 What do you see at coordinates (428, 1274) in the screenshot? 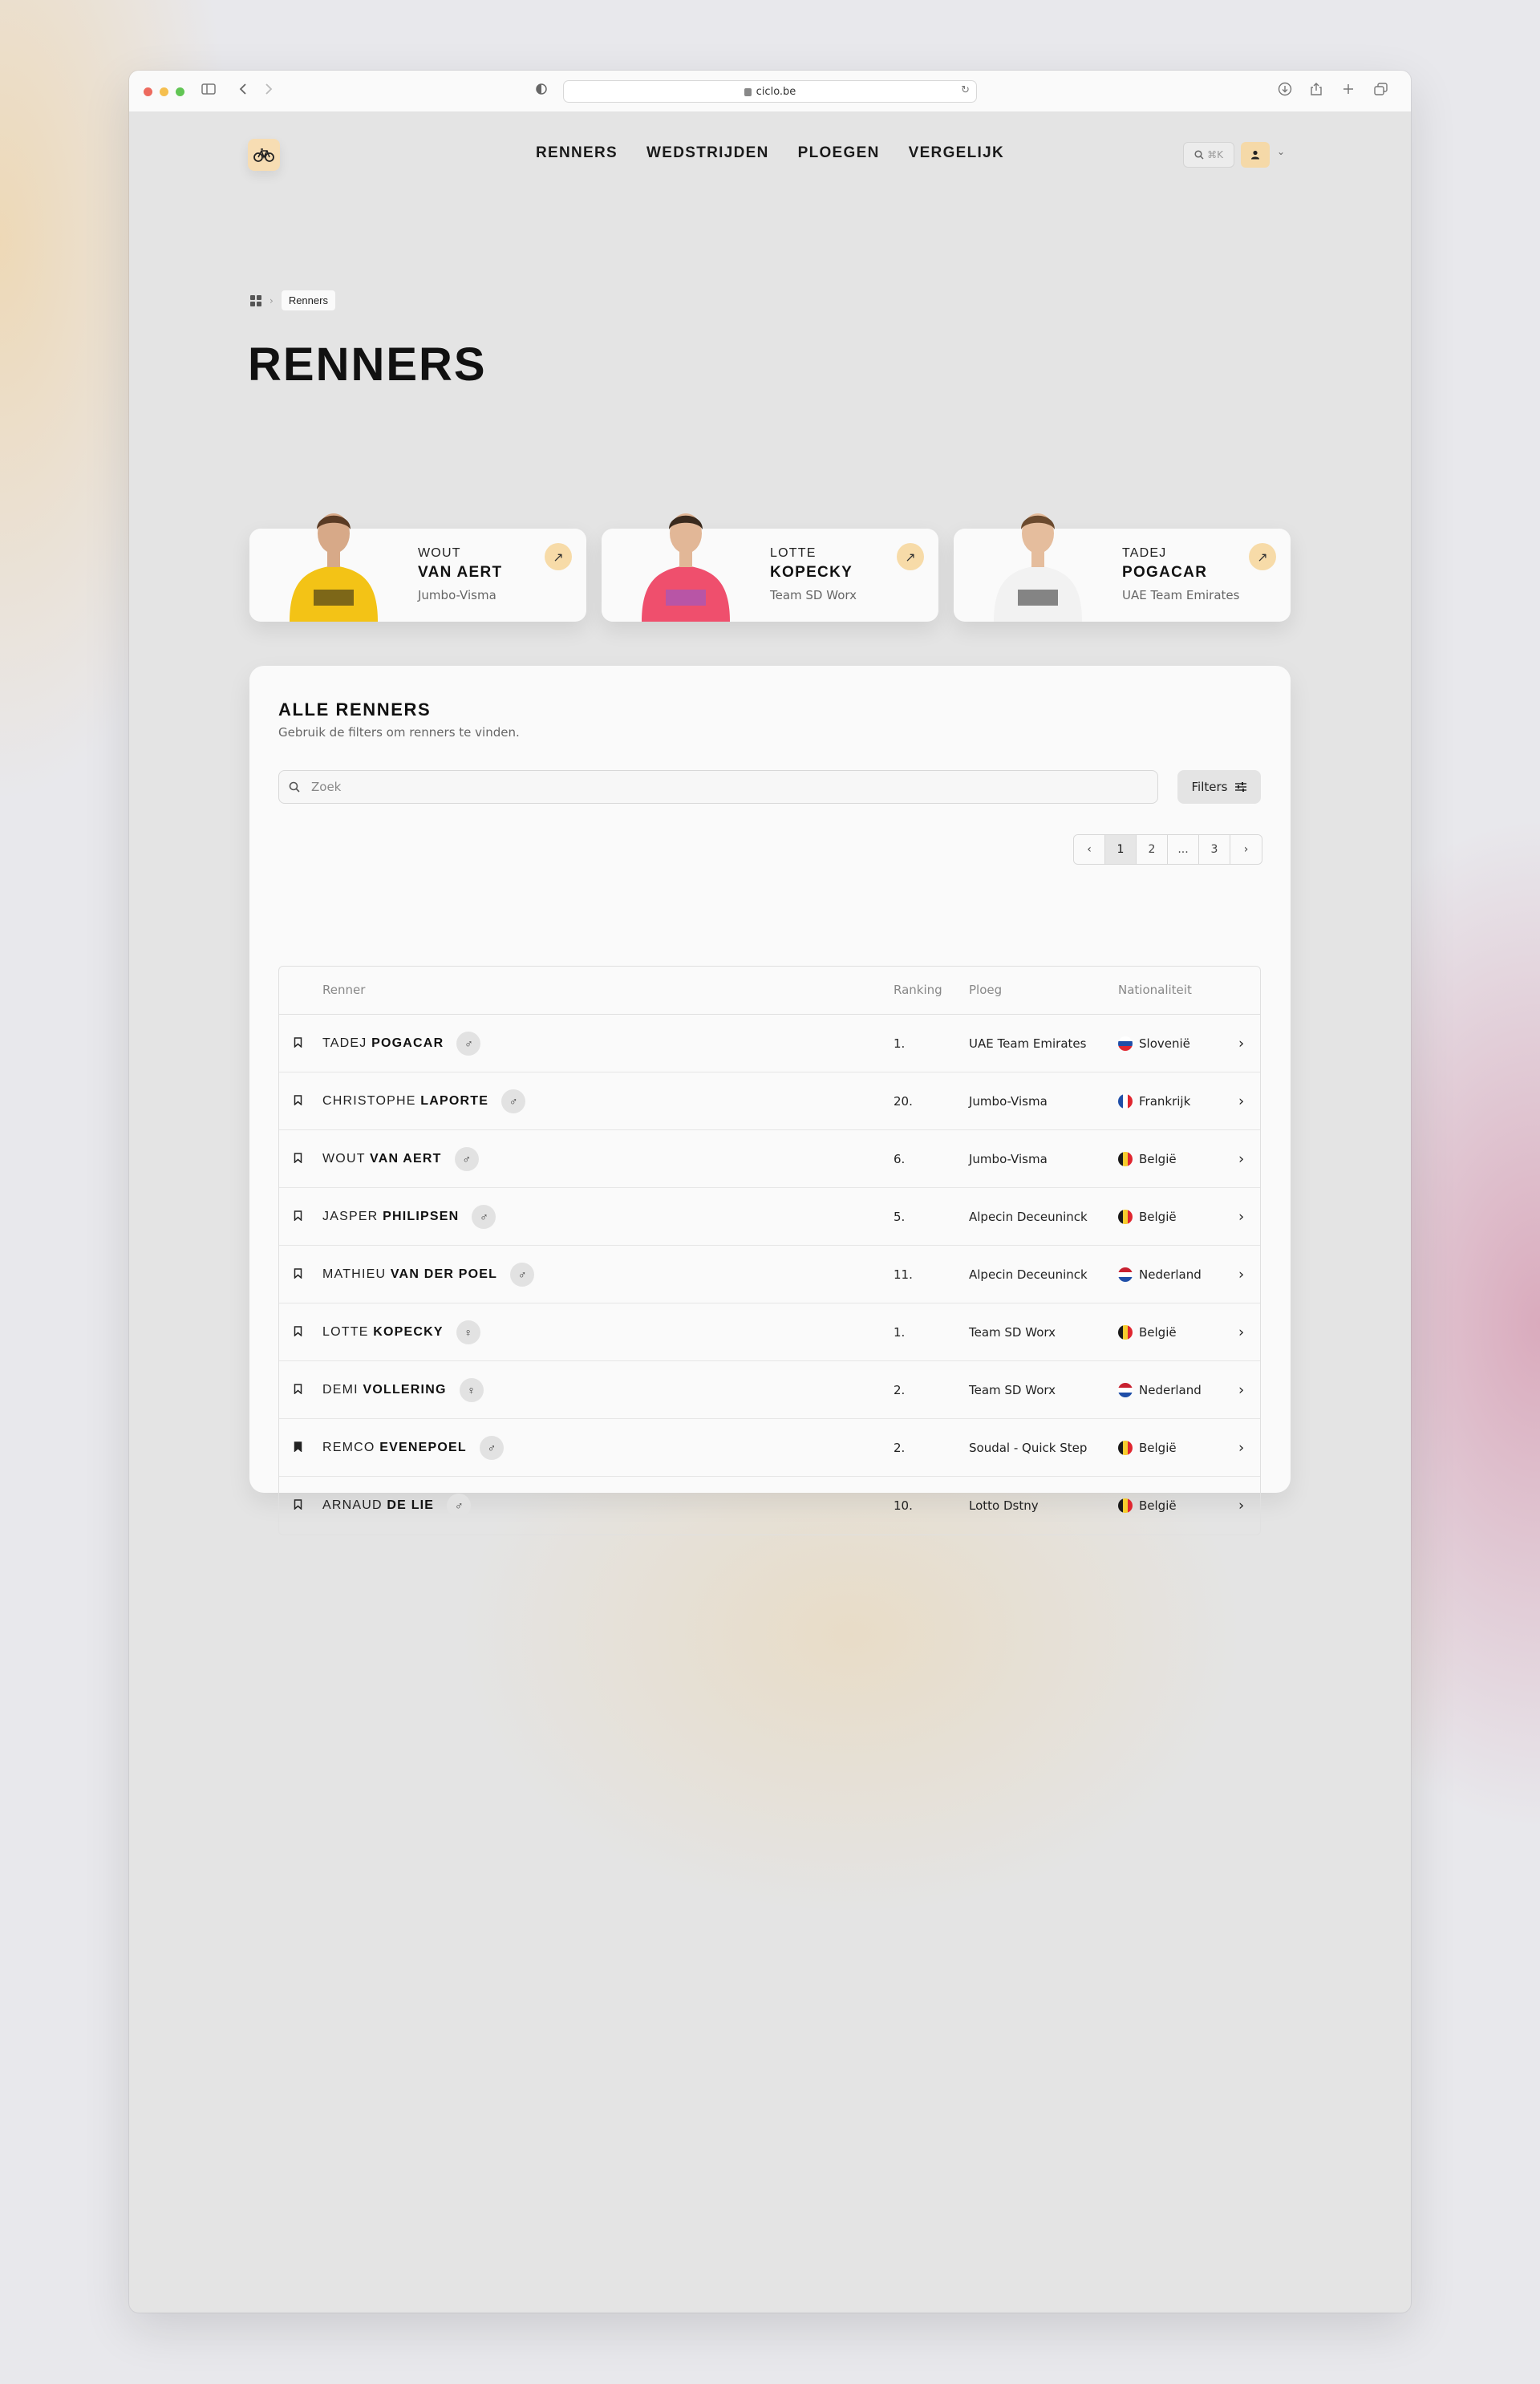
I see `rider-name: MATHIEU VAN DER POEL ♂` at bounding box center [428, 1274].